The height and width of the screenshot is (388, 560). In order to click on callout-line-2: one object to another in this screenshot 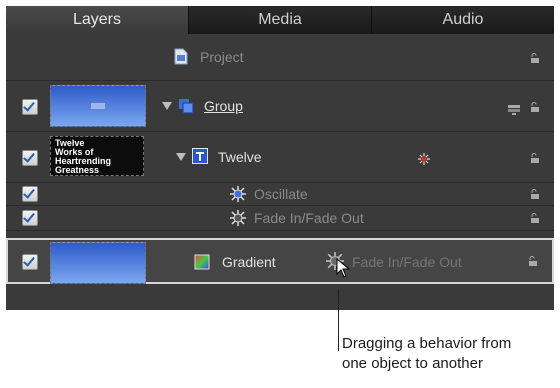, I will do `click(412, 363)`.